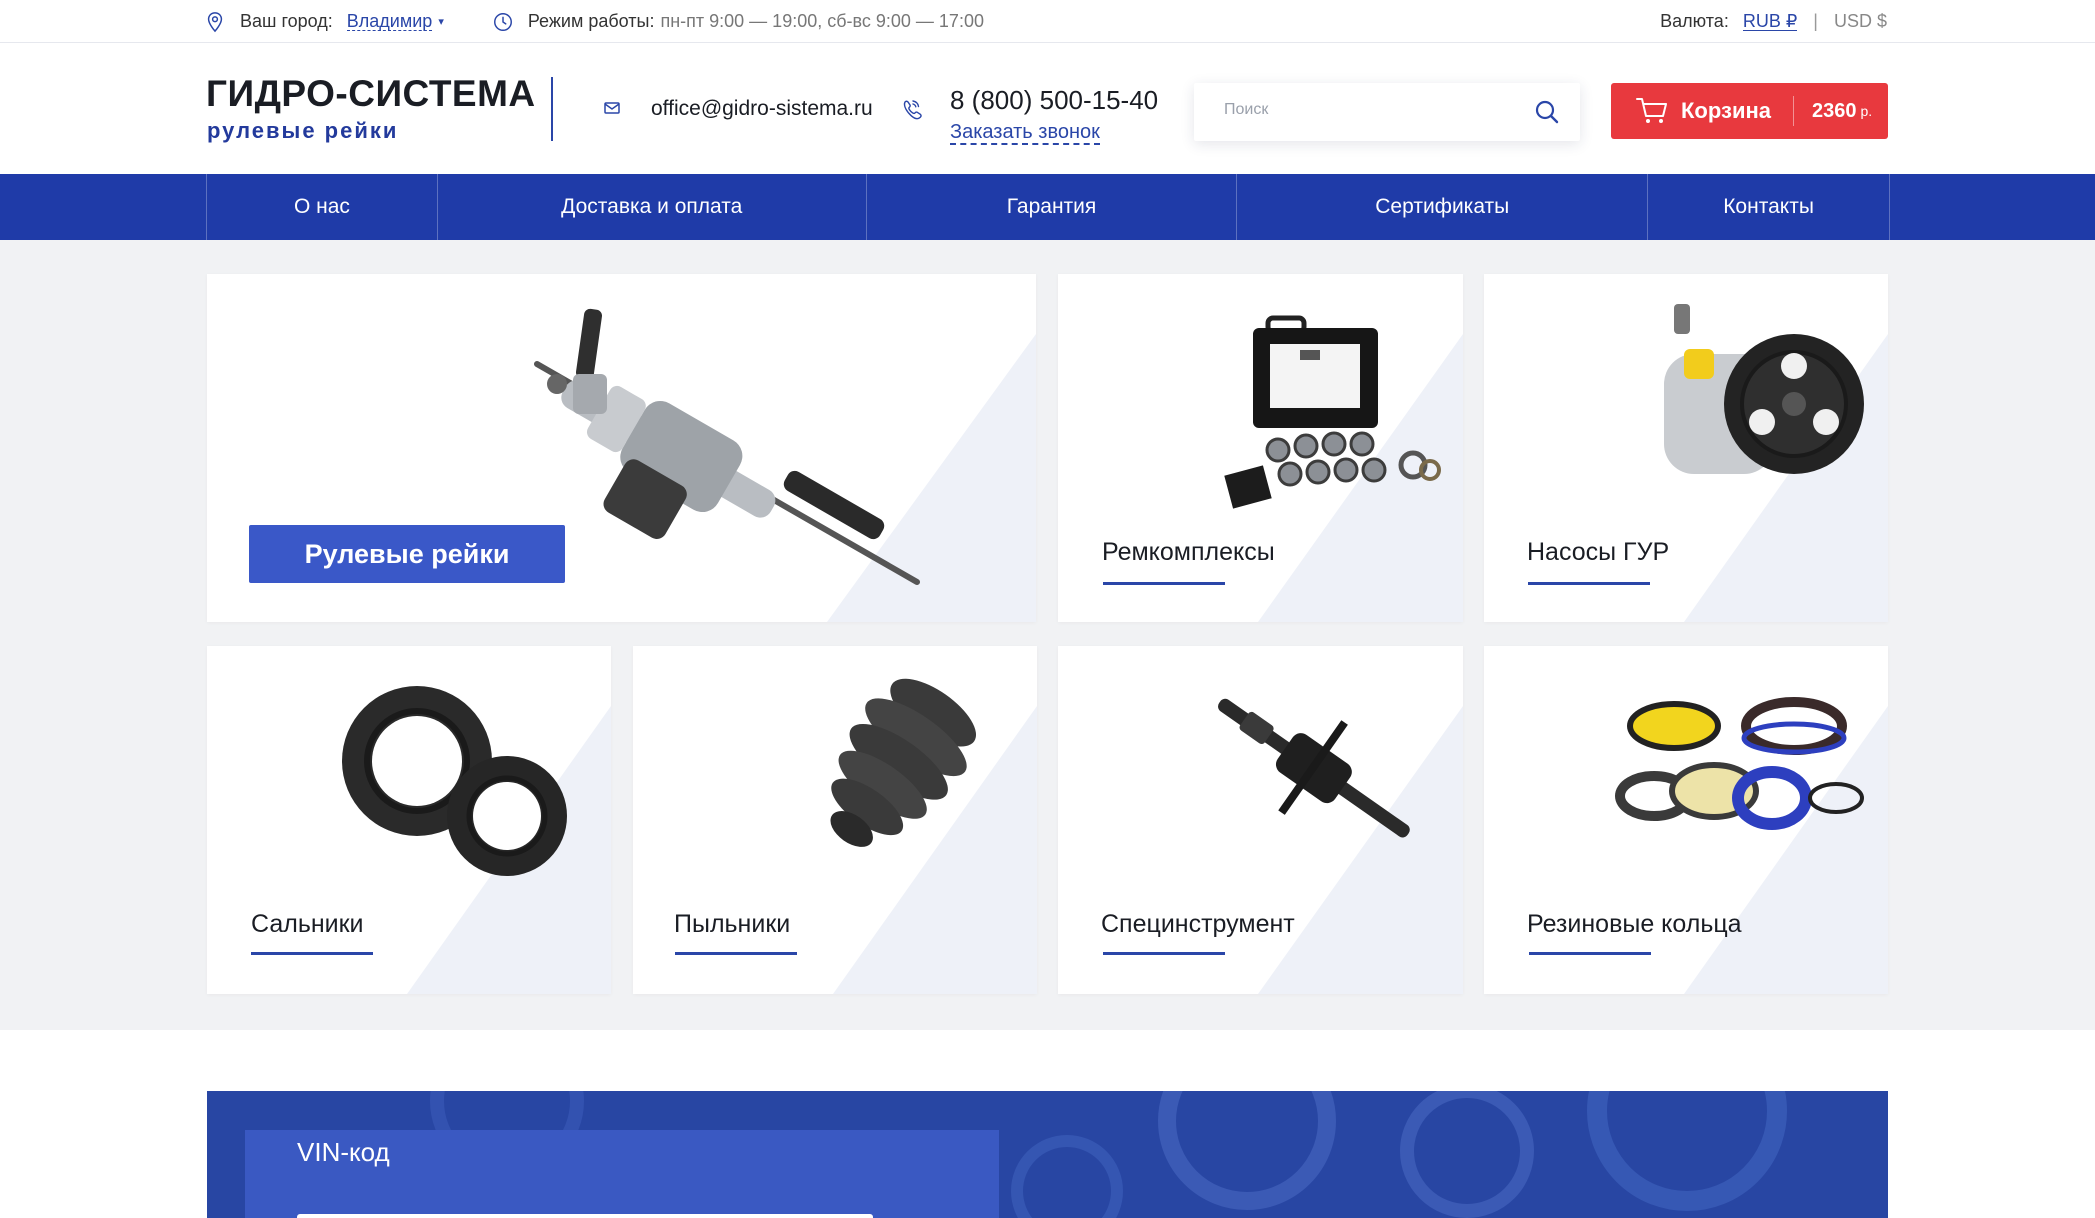 The height and width of the screenshot is (1218, 2095). I want to click on search-input, so click(1369, 110).